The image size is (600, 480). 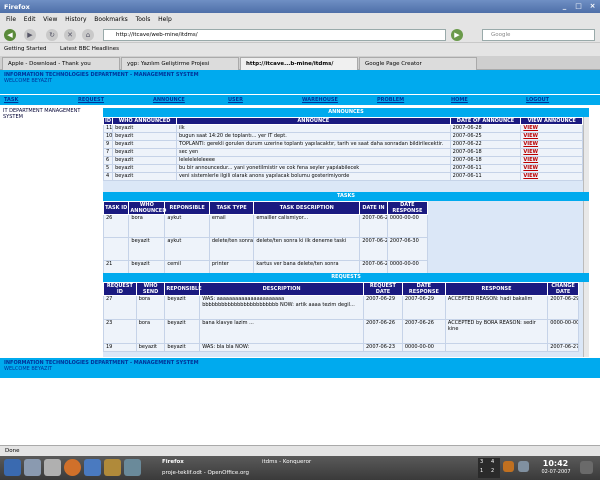 What do you see at coordinates (313, 121) in the screenshot?
I see `col-announce: ANNOUNCE` at bounding box center [313, 121].